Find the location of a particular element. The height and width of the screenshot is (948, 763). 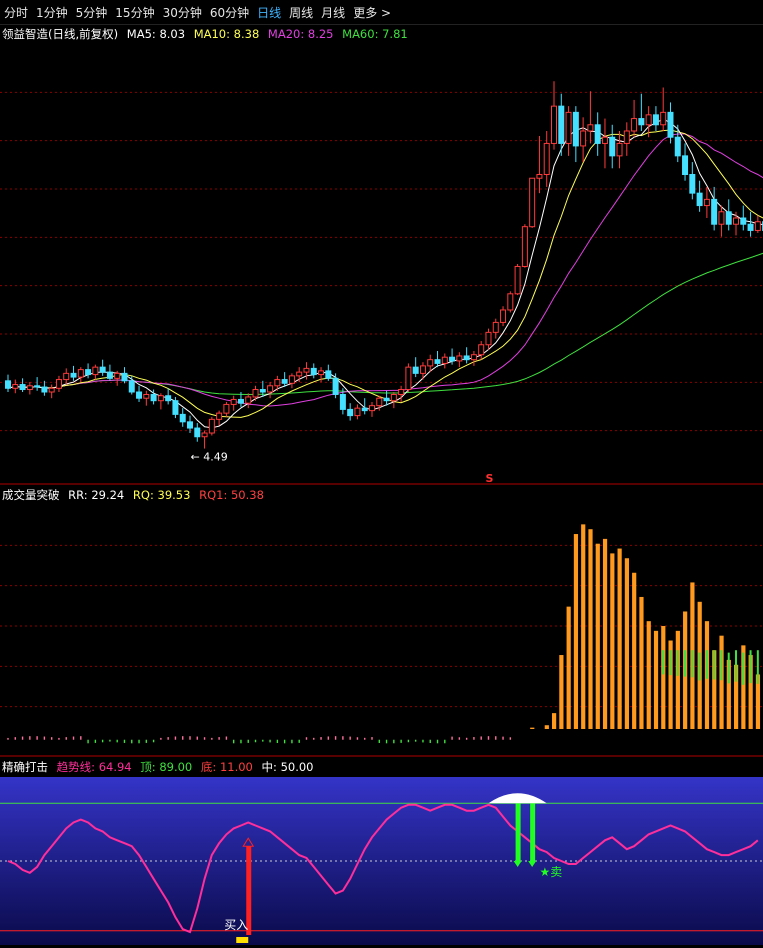

period-tab-9: 更多 > is located at coordinates (372, 12).